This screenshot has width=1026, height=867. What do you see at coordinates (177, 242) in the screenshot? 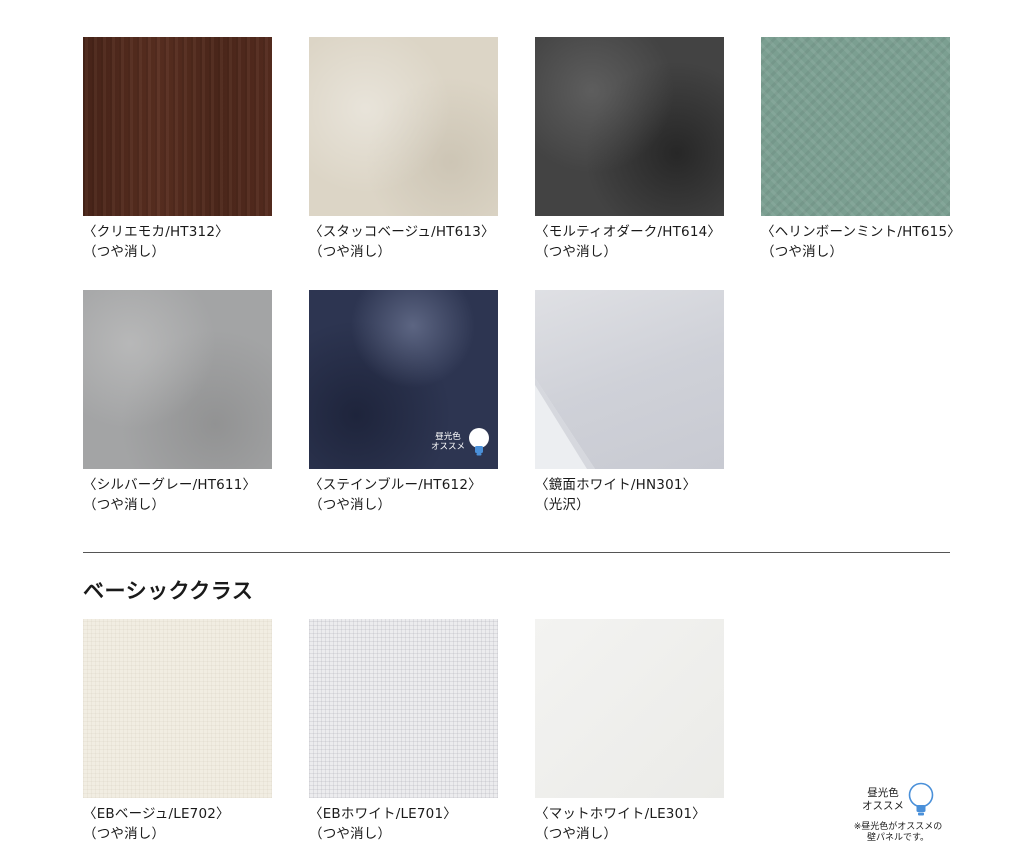
I see `swatch-caption: 〈クリエモカ/HT312〉 （つや消し）` at bounding box center [177, 242].